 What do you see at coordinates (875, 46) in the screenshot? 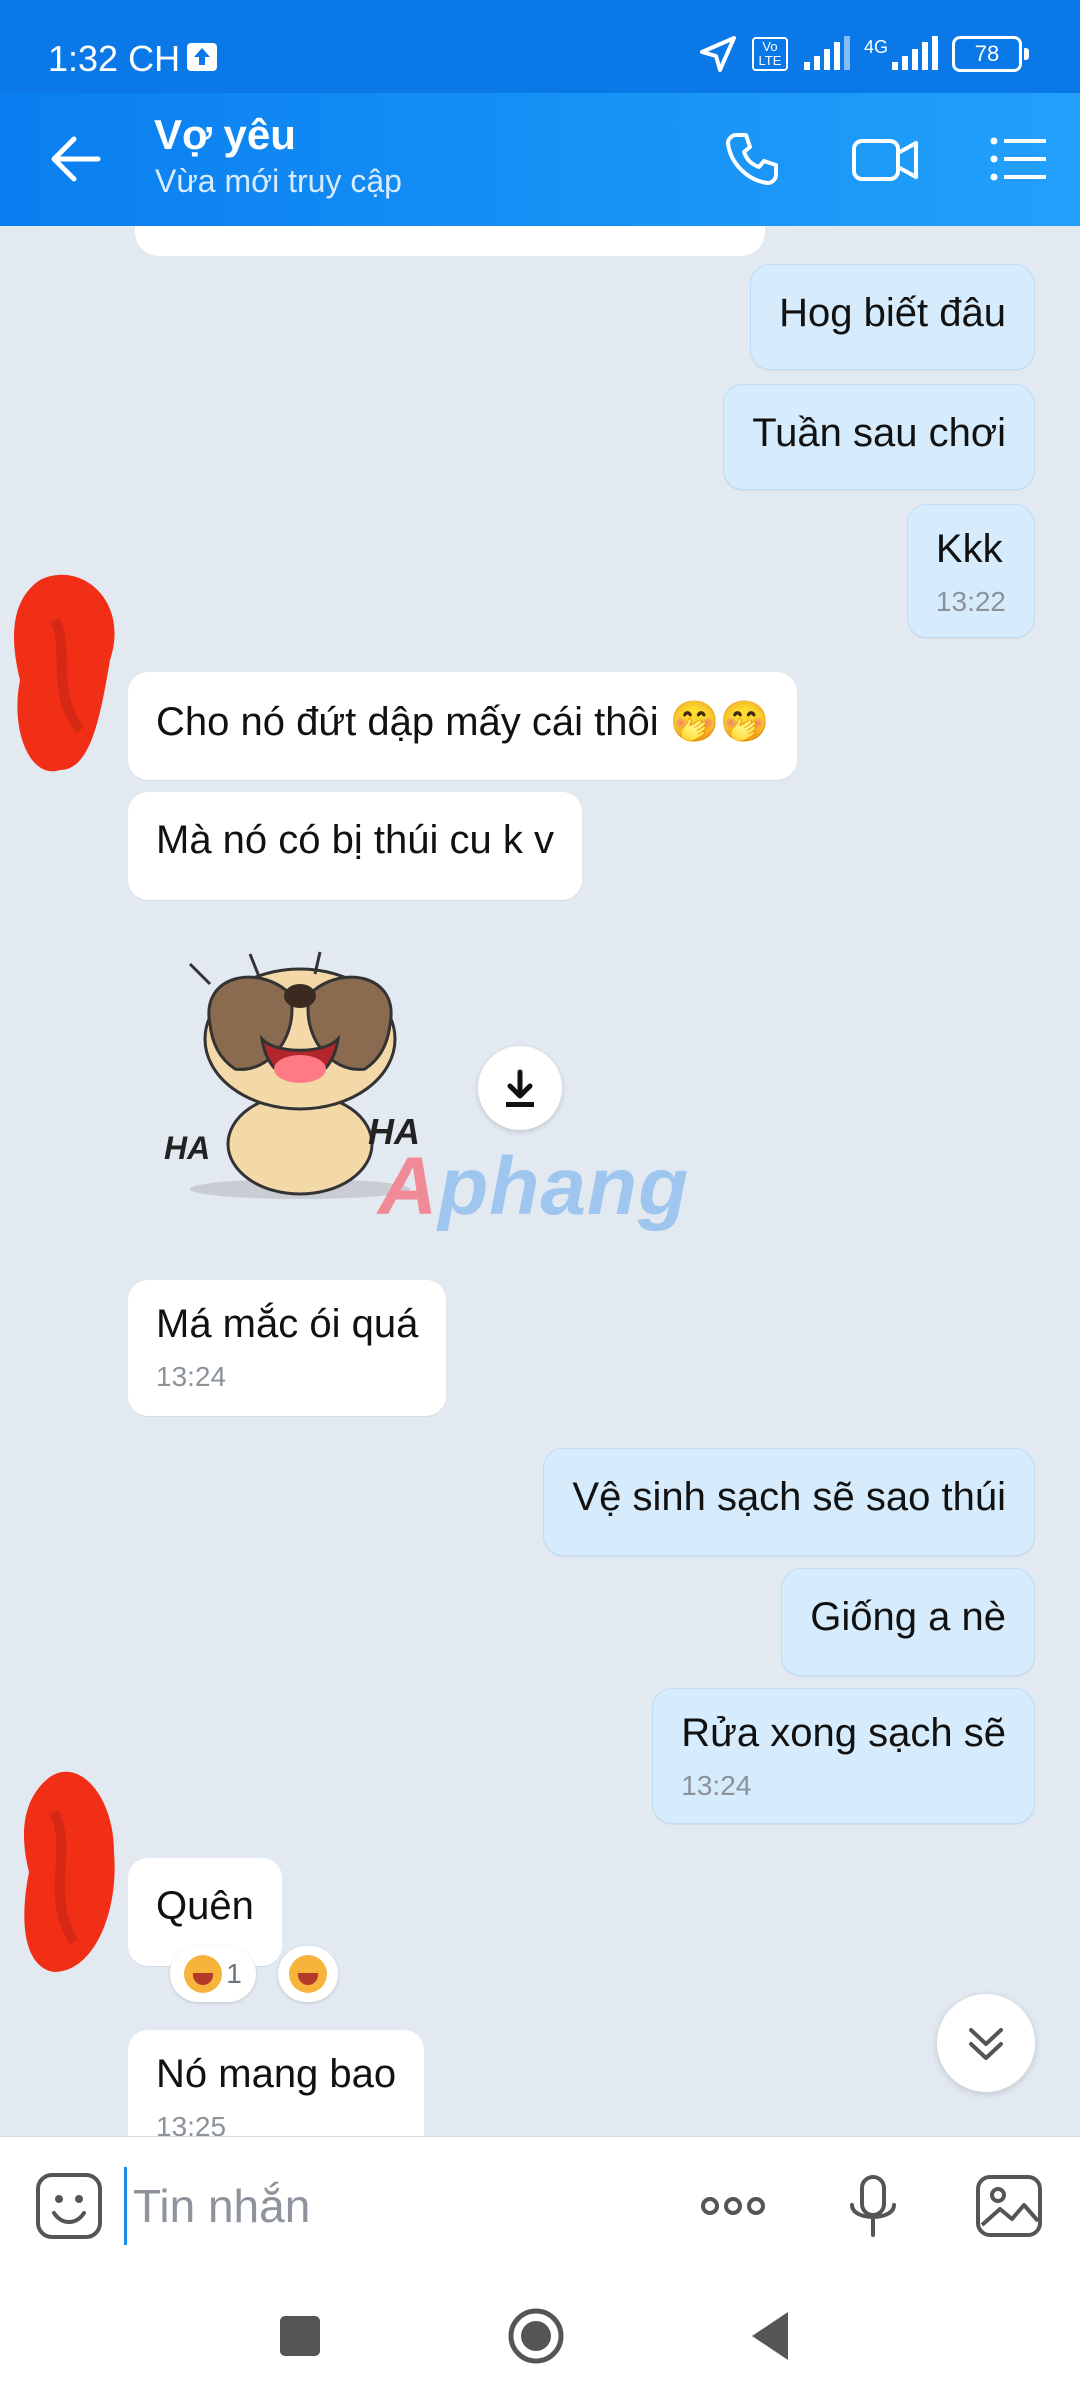
I see `network-type: 4G` at bounding box center [875, 46].